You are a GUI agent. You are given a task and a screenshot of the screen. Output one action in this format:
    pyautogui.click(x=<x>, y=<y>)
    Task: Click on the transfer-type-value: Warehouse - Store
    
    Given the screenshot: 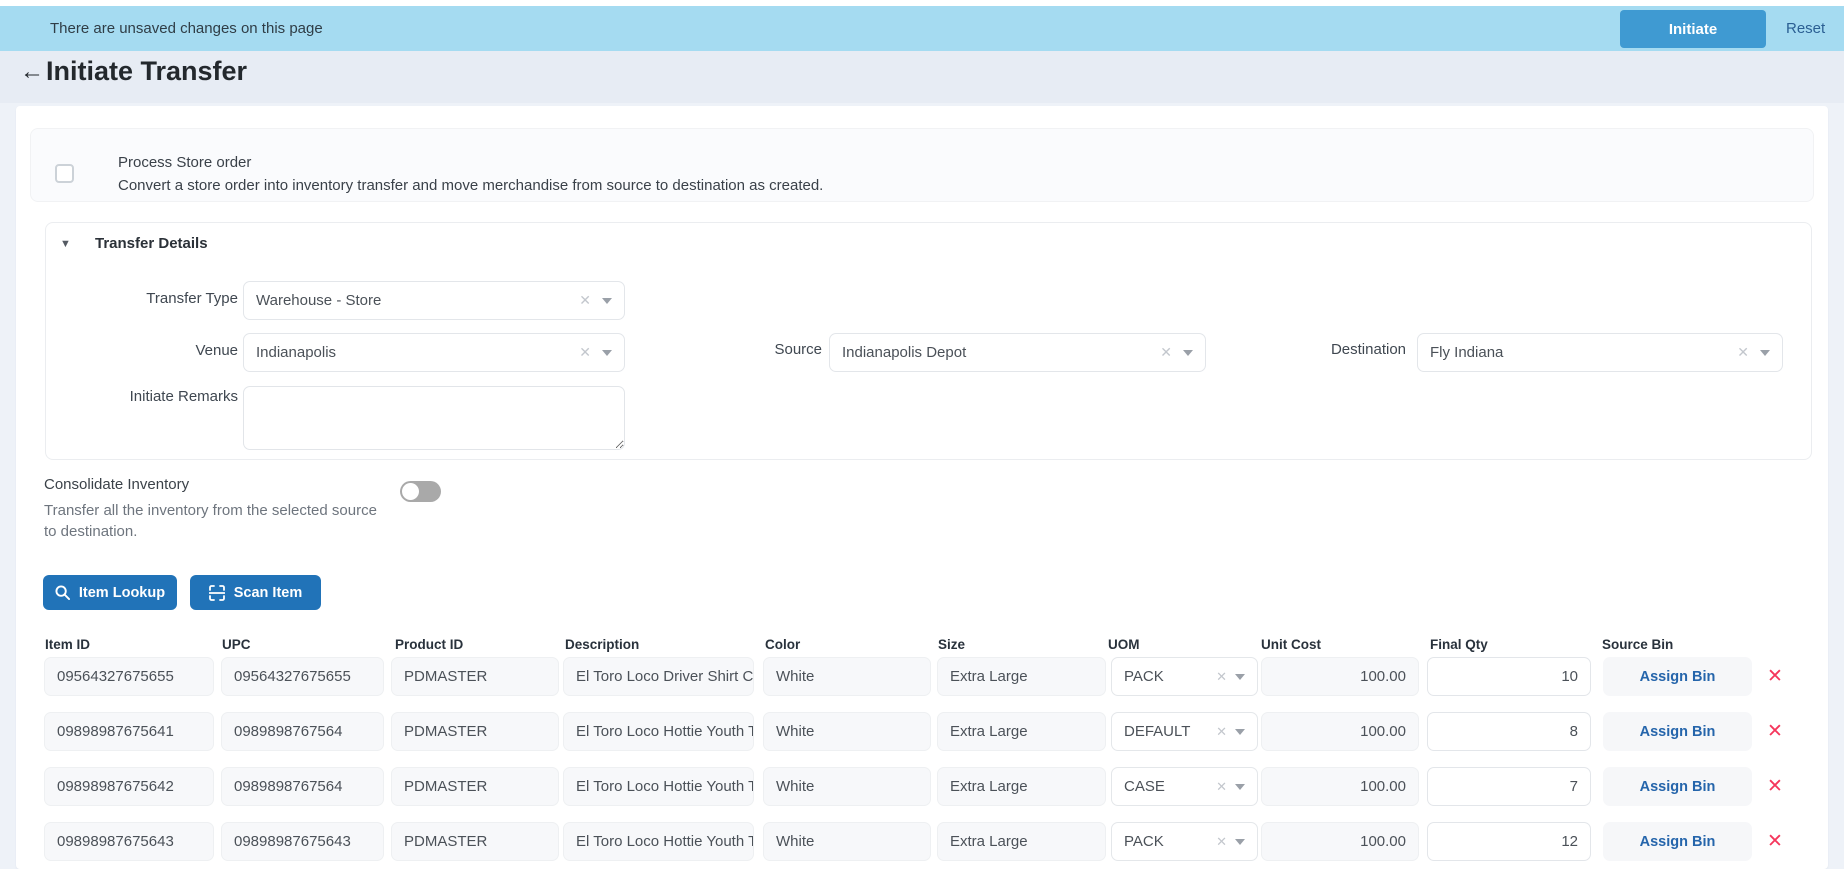 What is the action you would take?
    pyautogui.click(x=319, y=300)
    